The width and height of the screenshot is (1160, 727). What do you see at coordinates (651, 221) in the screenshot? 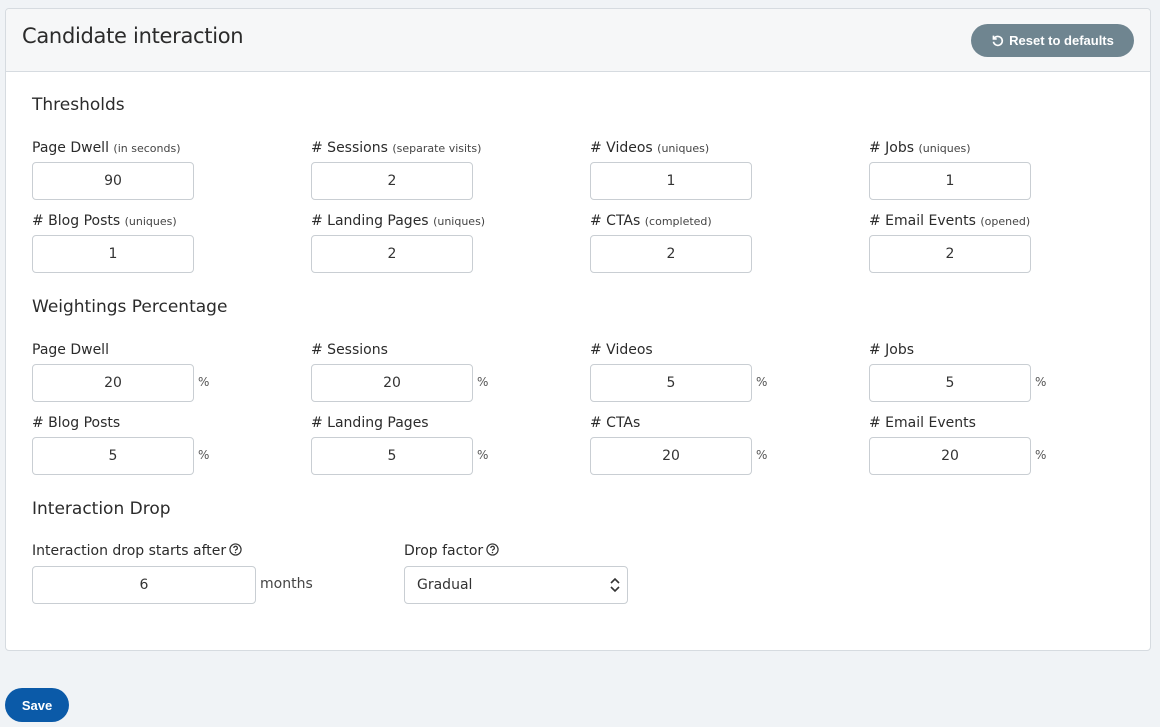
I see `threshold-label-ctas: # CTAs (completed)` at bounding box center [651, 221].